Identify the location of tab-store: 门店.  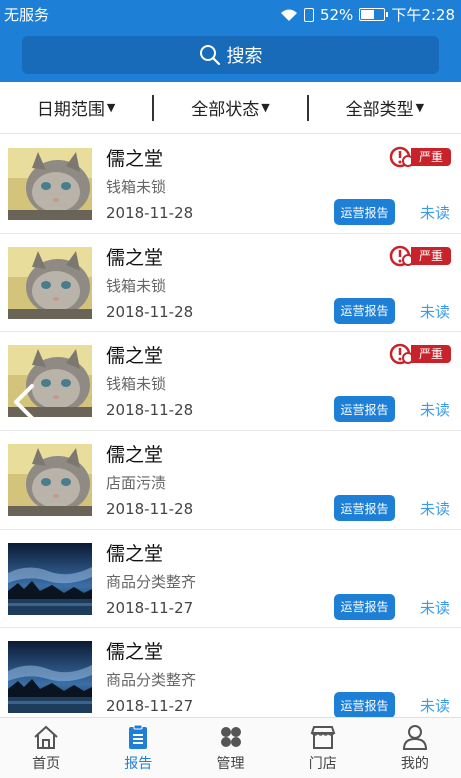
(323, 748).